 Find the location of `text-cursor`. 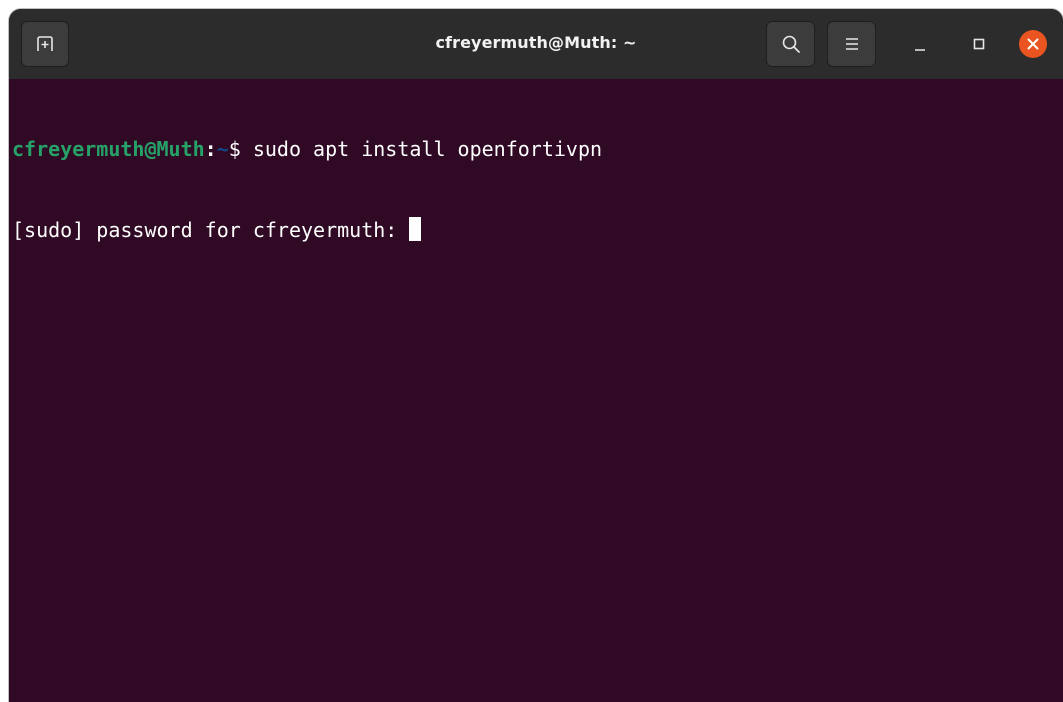

text-cursor is located at coordinates (415, 229).